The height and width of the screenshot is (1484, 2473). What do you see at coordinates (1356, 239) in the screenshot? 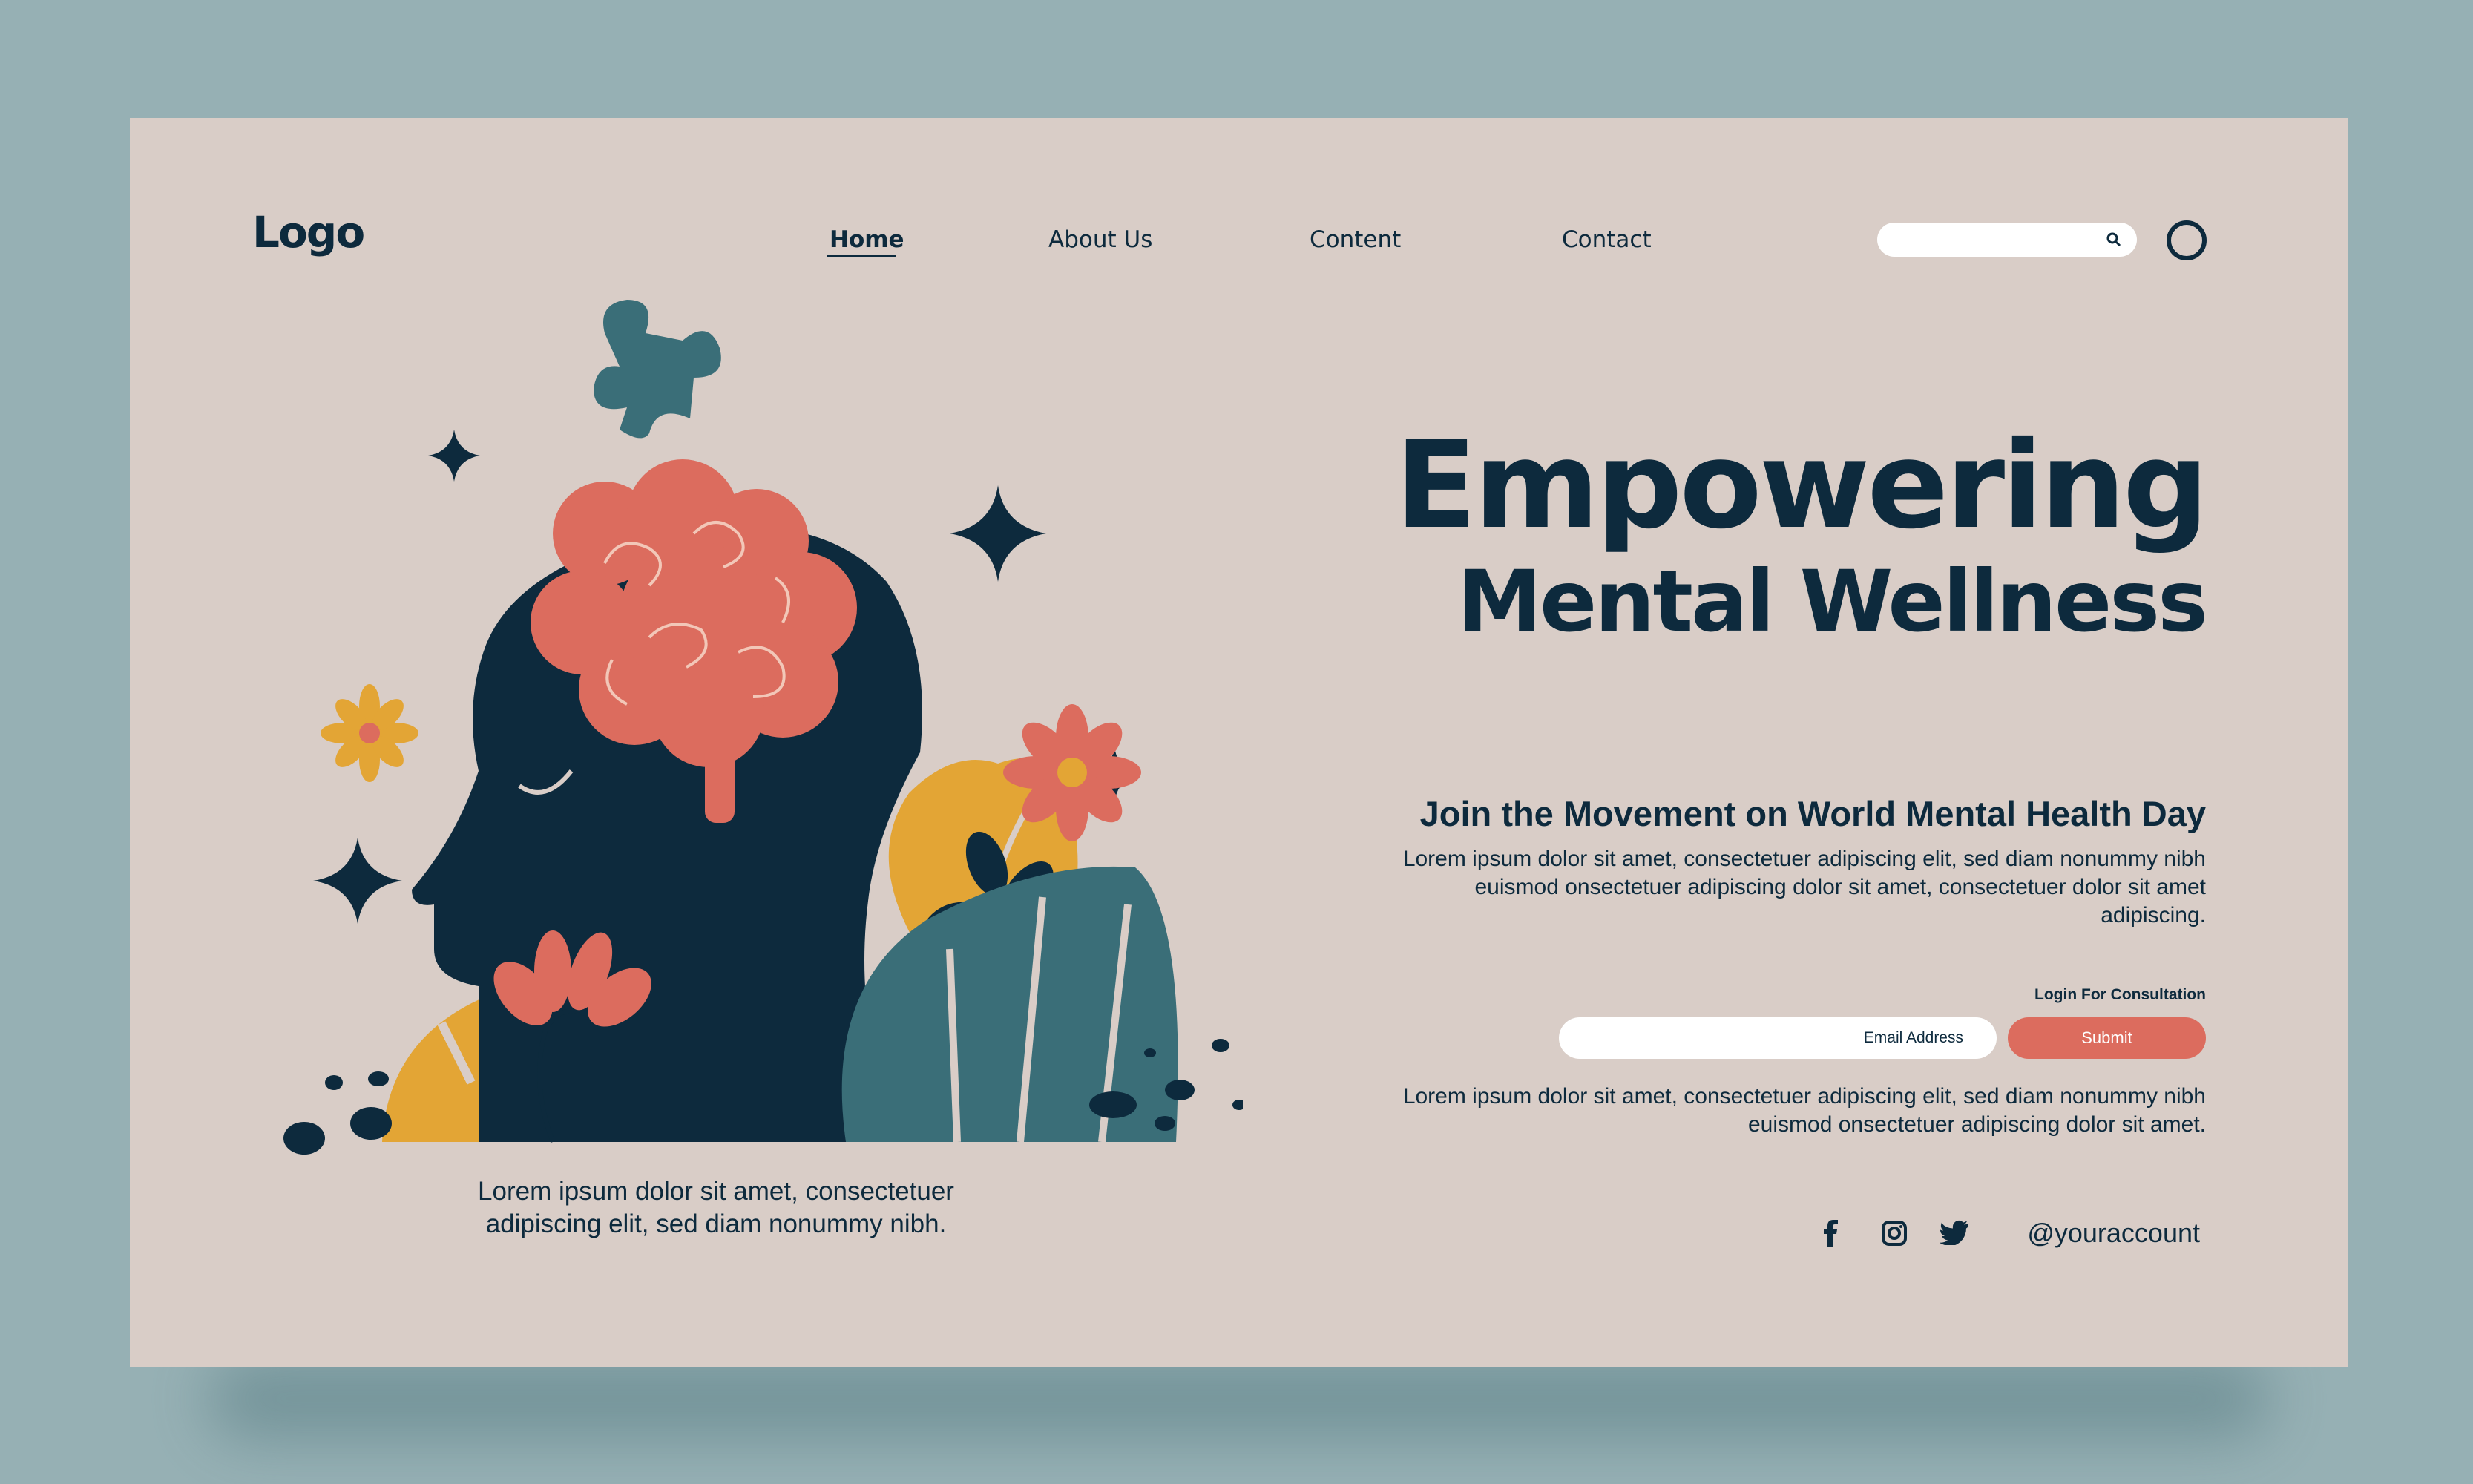
I see `nav-content: Content` at bounding box center [1356, 239].